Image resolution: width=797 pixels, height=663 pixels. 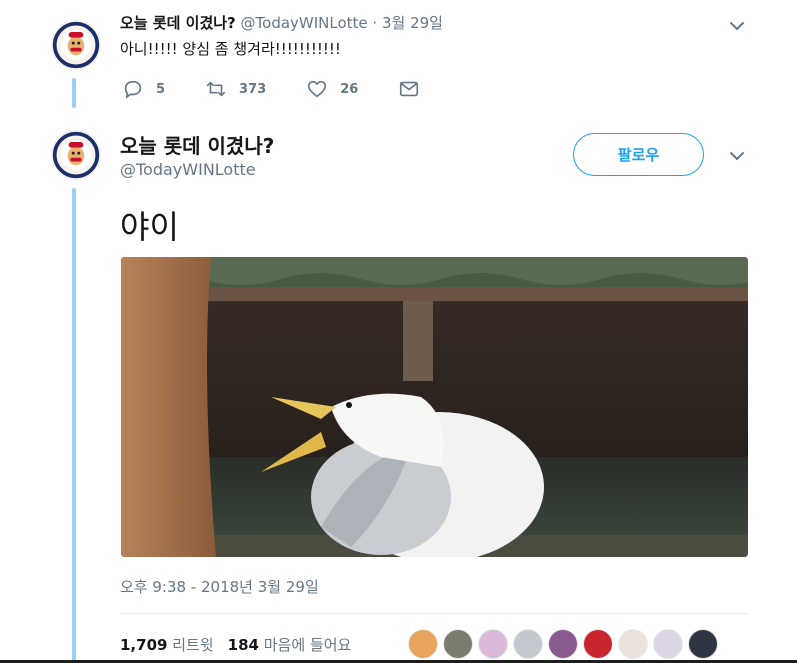 What do you see at coordinates (277, 89) in the screenshot?
I see `tweet-actions: 5 373 26` at bounding box center [277, 89].